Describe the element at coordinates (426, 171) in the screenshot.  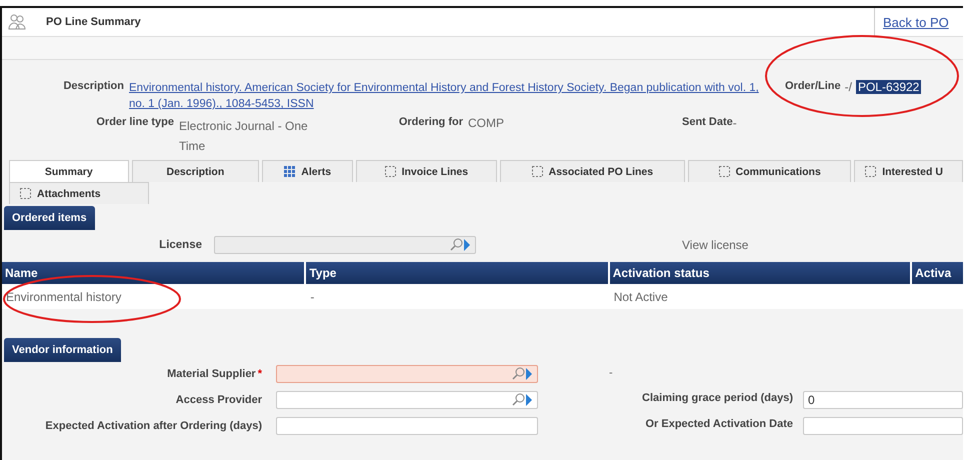
I see `tab: Invoice Lines` at that location.